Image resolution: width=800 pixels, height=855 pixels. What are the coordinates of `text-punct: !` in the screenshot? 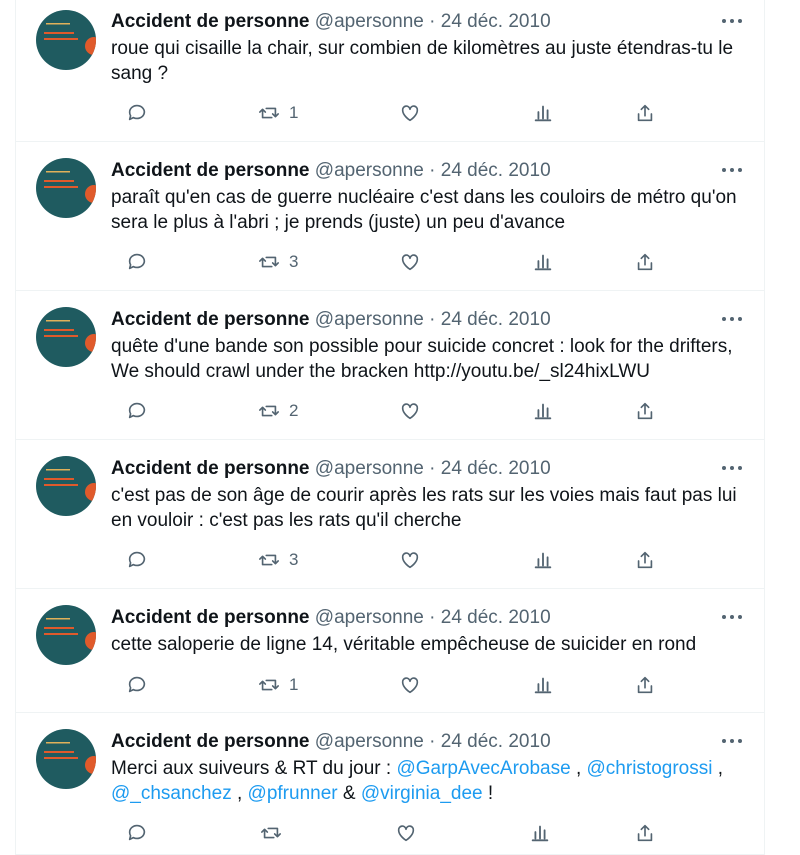 It's located at (488, 793).